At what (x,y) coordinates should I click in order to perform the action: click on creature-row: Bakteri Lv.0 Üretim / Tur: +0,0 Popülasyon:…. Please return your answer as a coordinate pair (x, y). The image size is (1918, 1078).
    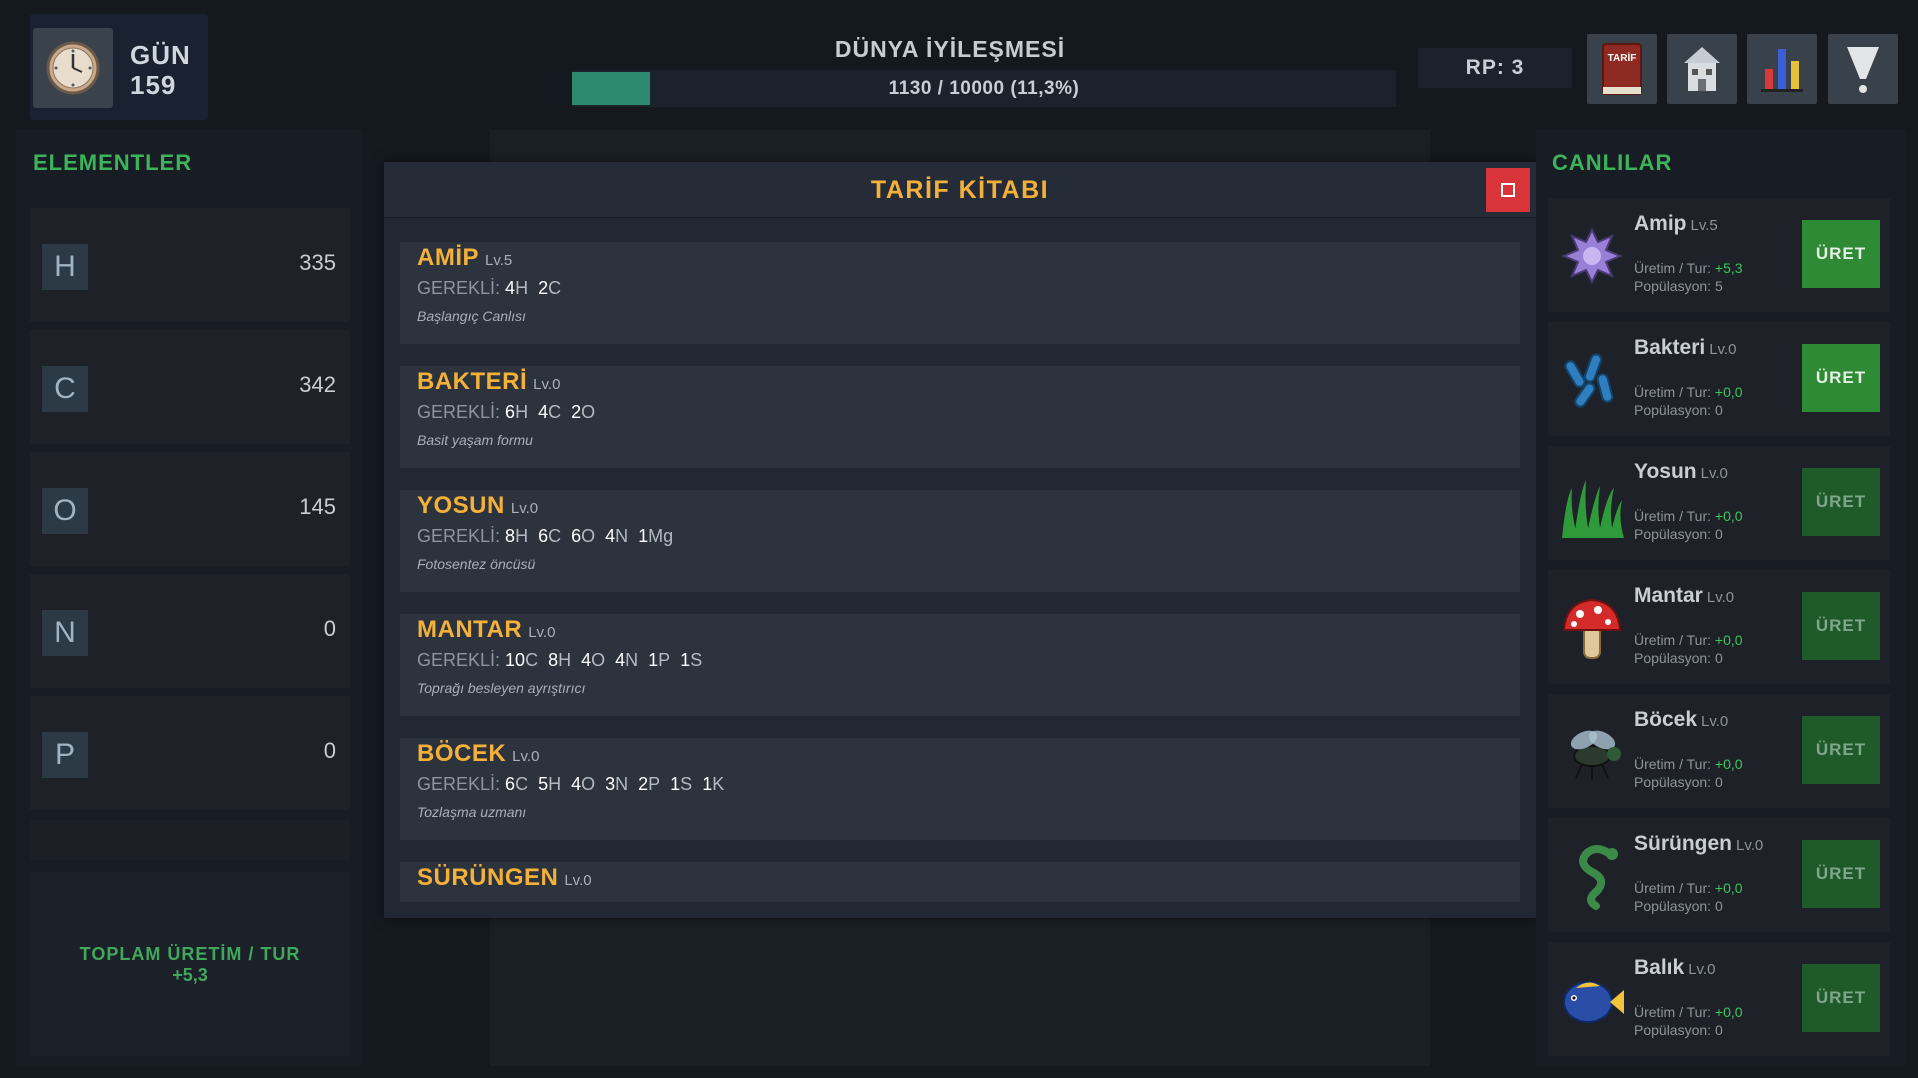
    Looking at the image, I should click on (1719, 379).